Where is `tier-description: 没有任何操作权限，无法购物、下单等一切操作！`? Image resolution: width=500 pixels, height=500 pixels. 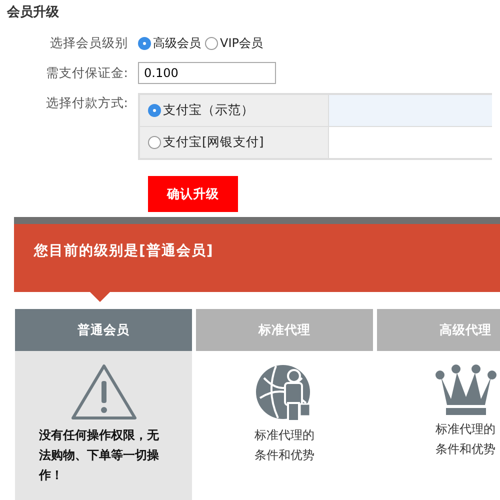
tier-description: 没有任何操作权限，无法购物、下单等一切操作！ is located at coordinates (99, 455).